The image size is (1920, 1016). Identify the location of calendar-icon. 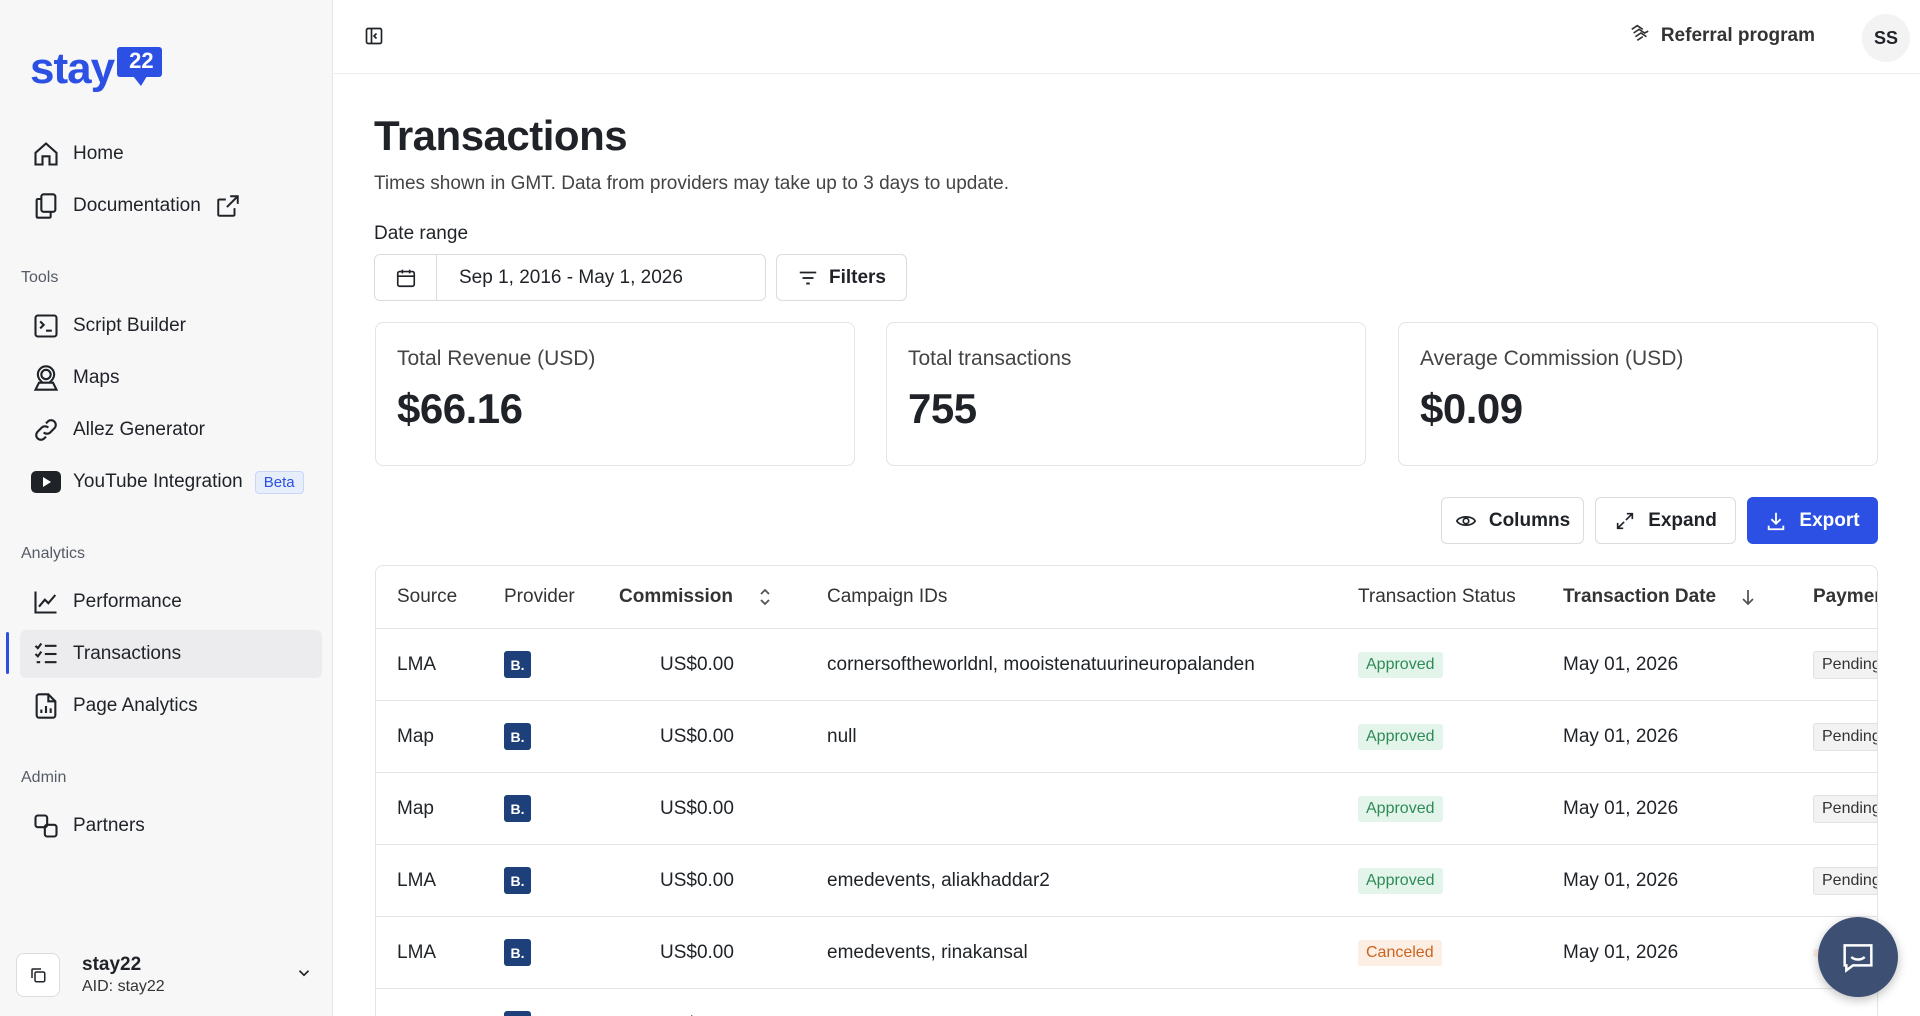
(406, 277).